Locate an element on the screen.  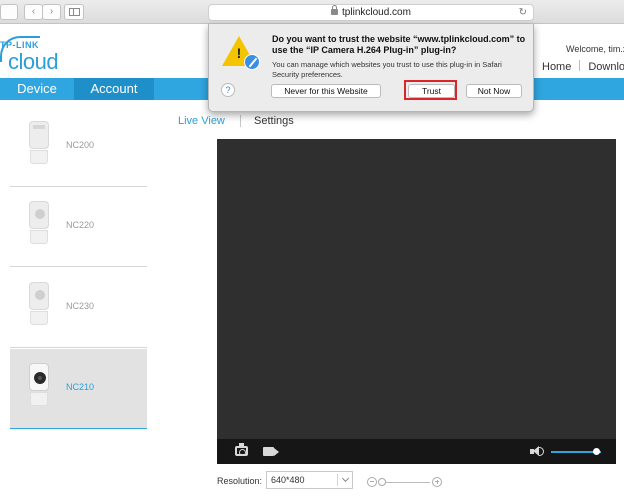
device-item-nc220: NC220 is located at coordinates (78, 227).